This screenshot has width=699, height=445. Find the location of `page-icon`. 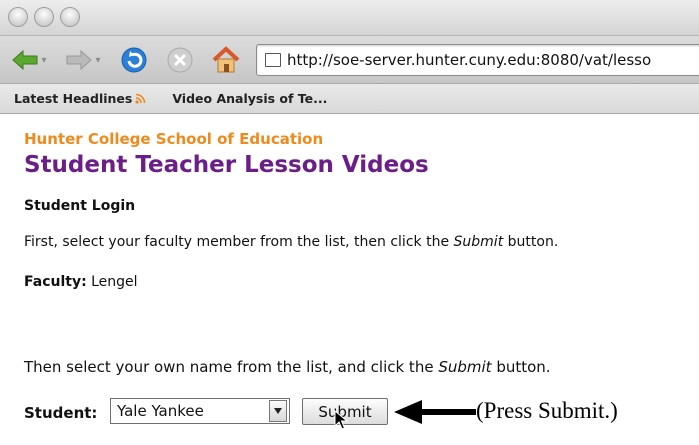

page-icon is located at coordinates (273, 60).